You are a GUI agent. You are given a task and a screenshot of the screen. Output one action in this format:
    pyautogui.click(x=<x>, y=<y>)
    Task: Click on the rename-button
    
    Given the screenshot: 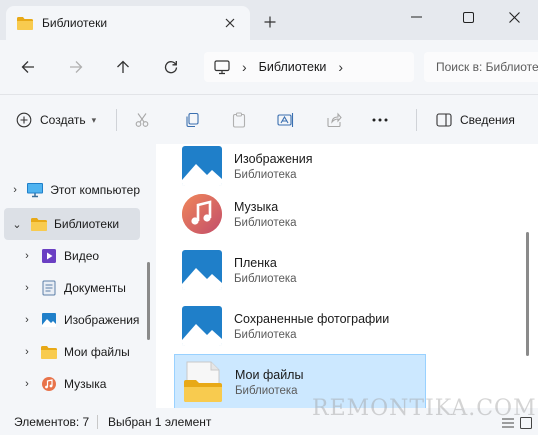 What is the action you would take?
    pyautogui.click(x=286, y=120)
    